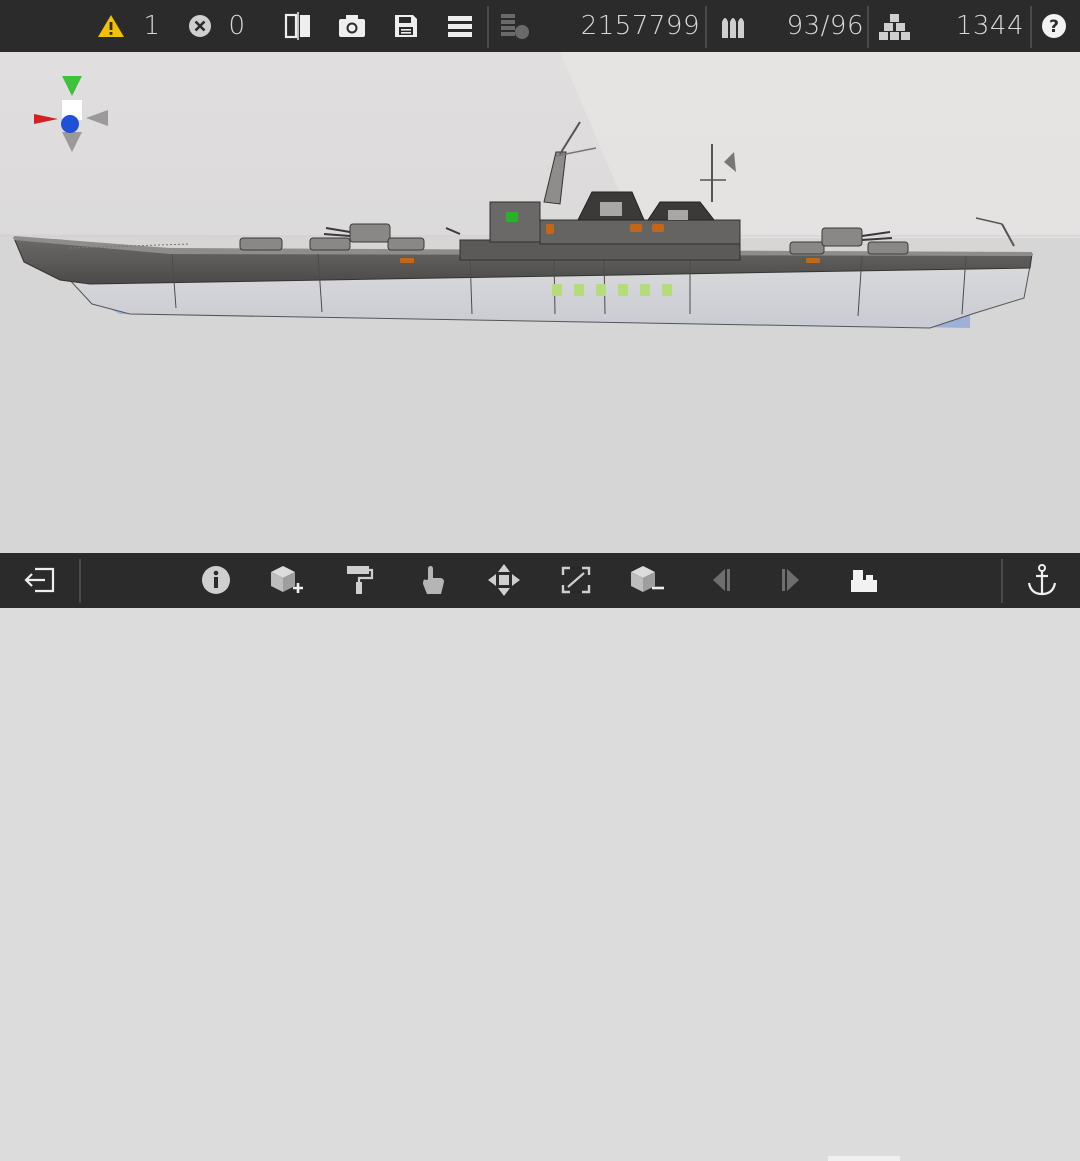 The width and height of the screenshot is (1080, 1161). I want to click on save-disk-icon, so click(406, 26).